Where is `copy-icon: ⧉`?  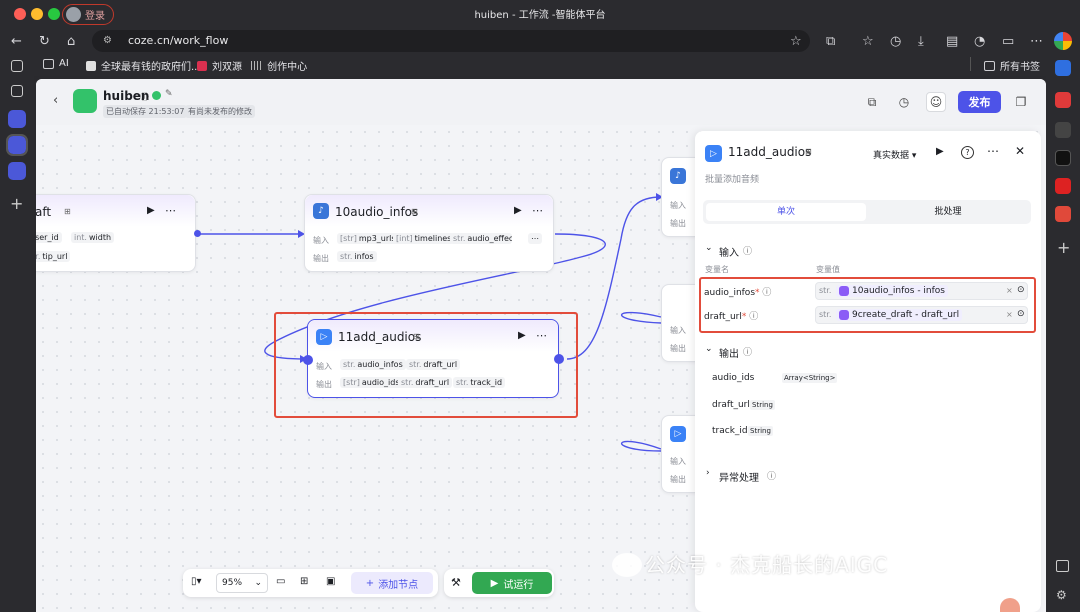 copy-icon: ⧉ is located at coordinates (872, 102).